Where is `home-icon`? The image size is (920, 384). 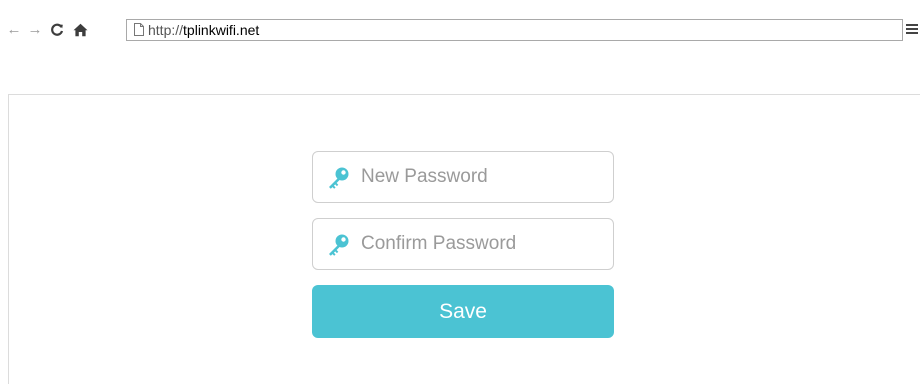 home-icon is located at coordinates (80, 30).